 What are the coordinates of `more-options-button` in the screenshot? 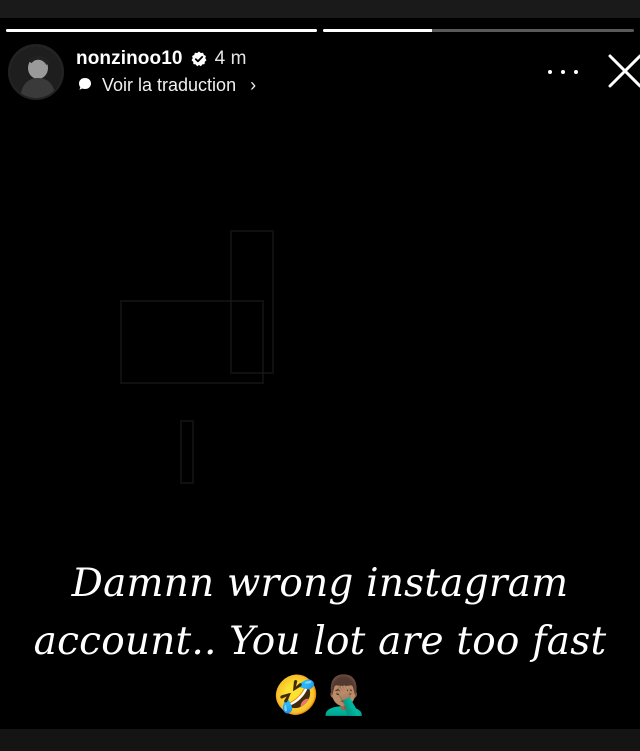 It's located at (563, 72).